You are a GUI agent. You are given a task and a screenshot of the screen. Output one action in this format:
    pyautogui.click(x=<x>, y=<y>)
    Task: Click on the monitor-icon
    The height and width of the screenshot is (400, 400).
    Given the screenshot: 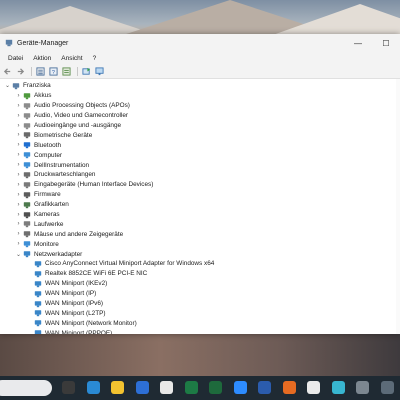 What is the action you would take?
    pyautogui.click(x=27, y=155)
    